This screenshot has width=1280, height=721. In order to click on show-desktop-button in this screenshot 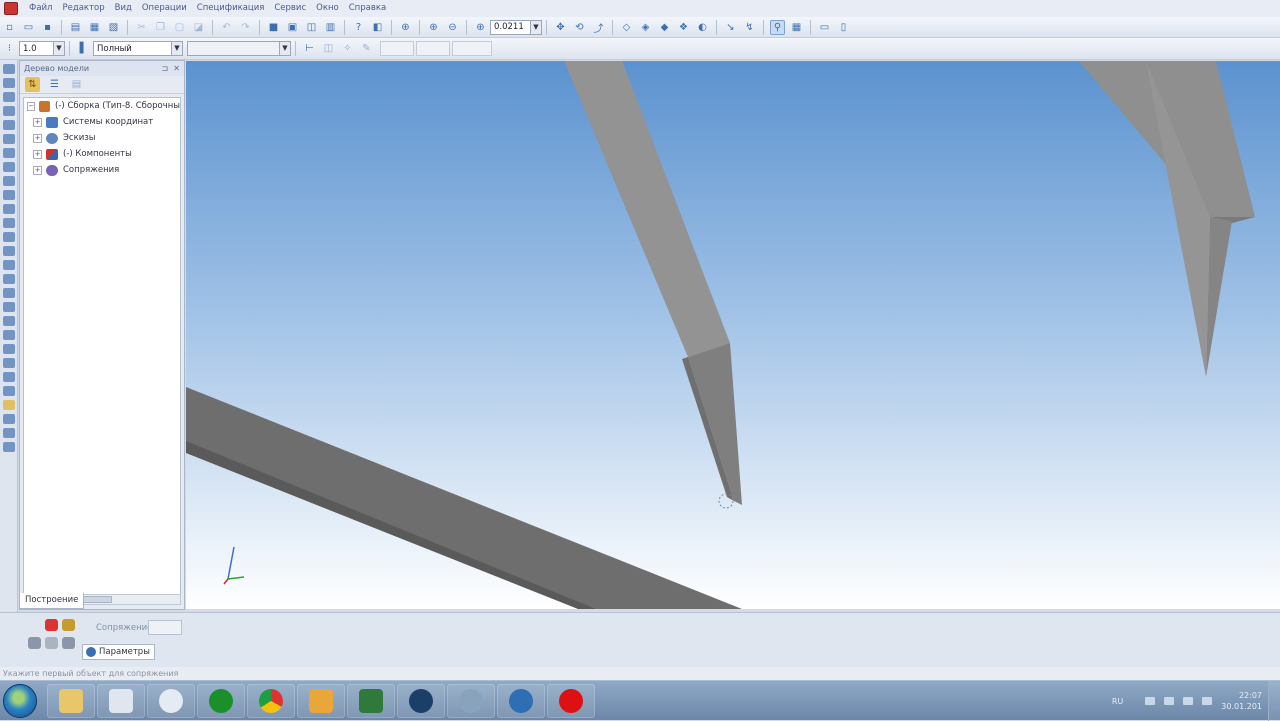, I will do `click(1274, 701)`.